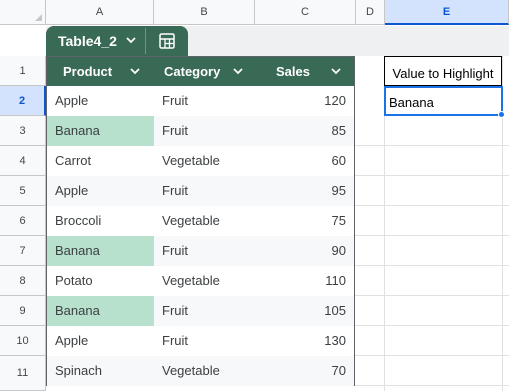 This screenshot has width=509, height=391. What do you see at coordinates (502, 208) in the screenshot?
I see `gridline` at bounding box center [502, 208].